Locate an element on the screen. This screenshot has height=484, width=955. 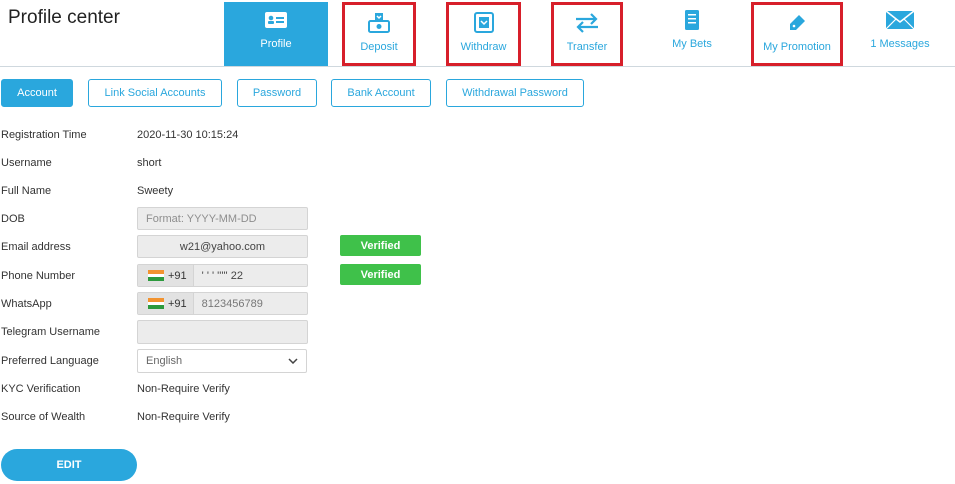
phone-label: Phone Number is located at coordinates (38, 276).